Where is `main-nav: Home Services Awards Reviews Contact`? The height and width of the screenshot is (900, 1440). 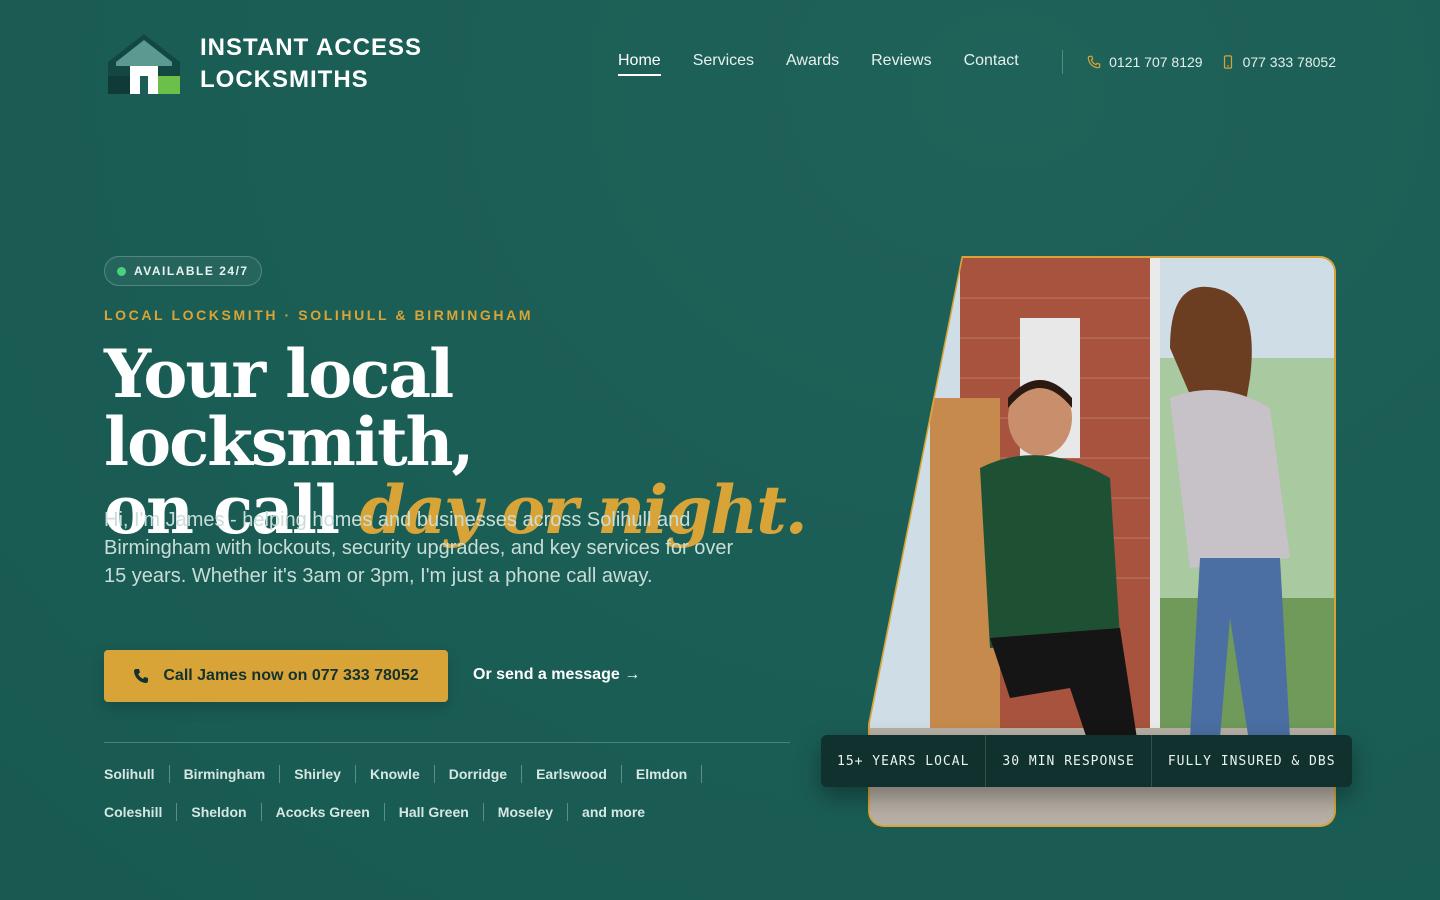 main-nav: Home Services Awards Reviews Contact is located at coordinates (818, 64).